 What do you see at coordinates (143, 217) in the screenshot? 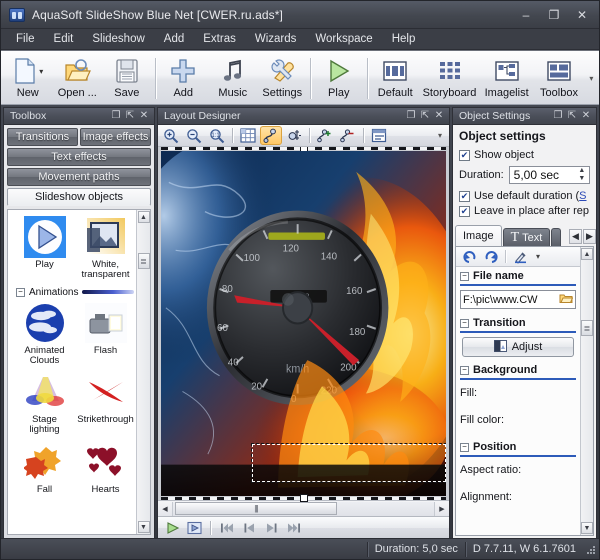
I see `toolbox-scroll-up-button: ▲` at bounding box center [143, 217].